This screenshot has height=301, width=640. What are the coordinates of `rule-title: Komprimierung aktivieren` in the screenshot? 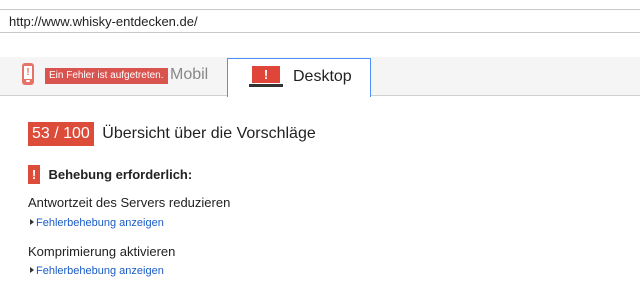 It's located at (102, 251).